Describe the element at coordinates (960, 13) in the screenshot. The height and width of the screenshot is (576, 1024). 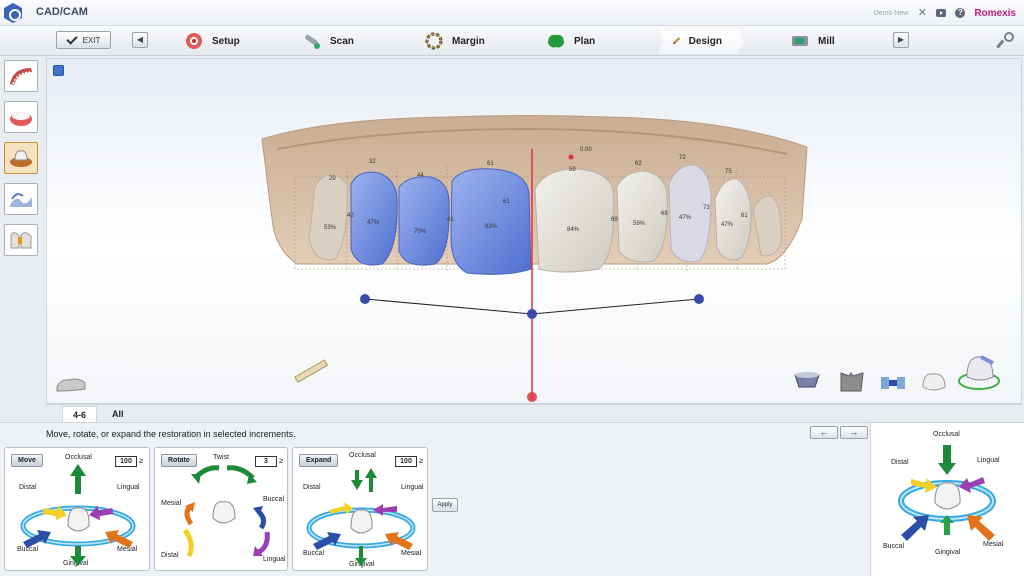
I see `help-icon: ?` at that location.